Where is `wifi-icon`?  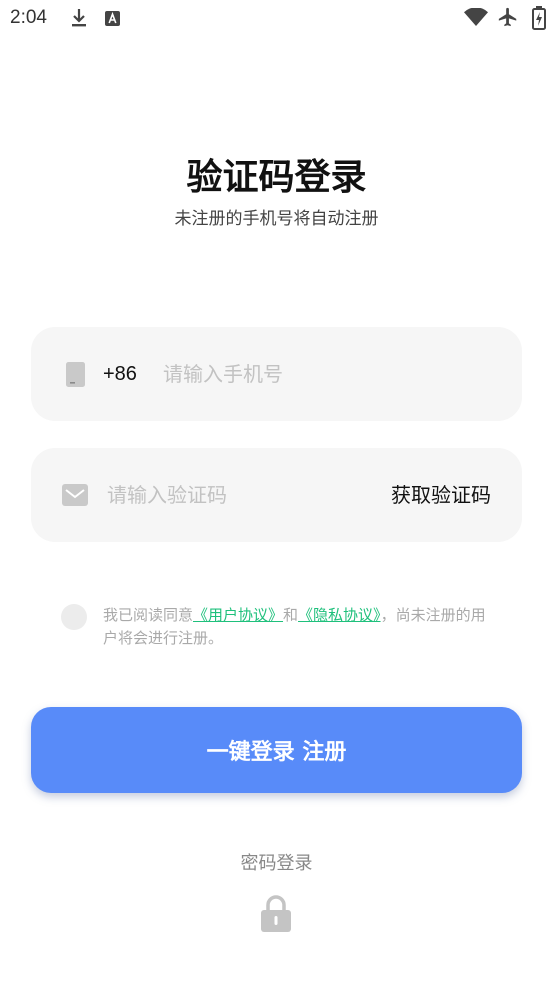
wifi-icon is located at coordinates (476, 17).